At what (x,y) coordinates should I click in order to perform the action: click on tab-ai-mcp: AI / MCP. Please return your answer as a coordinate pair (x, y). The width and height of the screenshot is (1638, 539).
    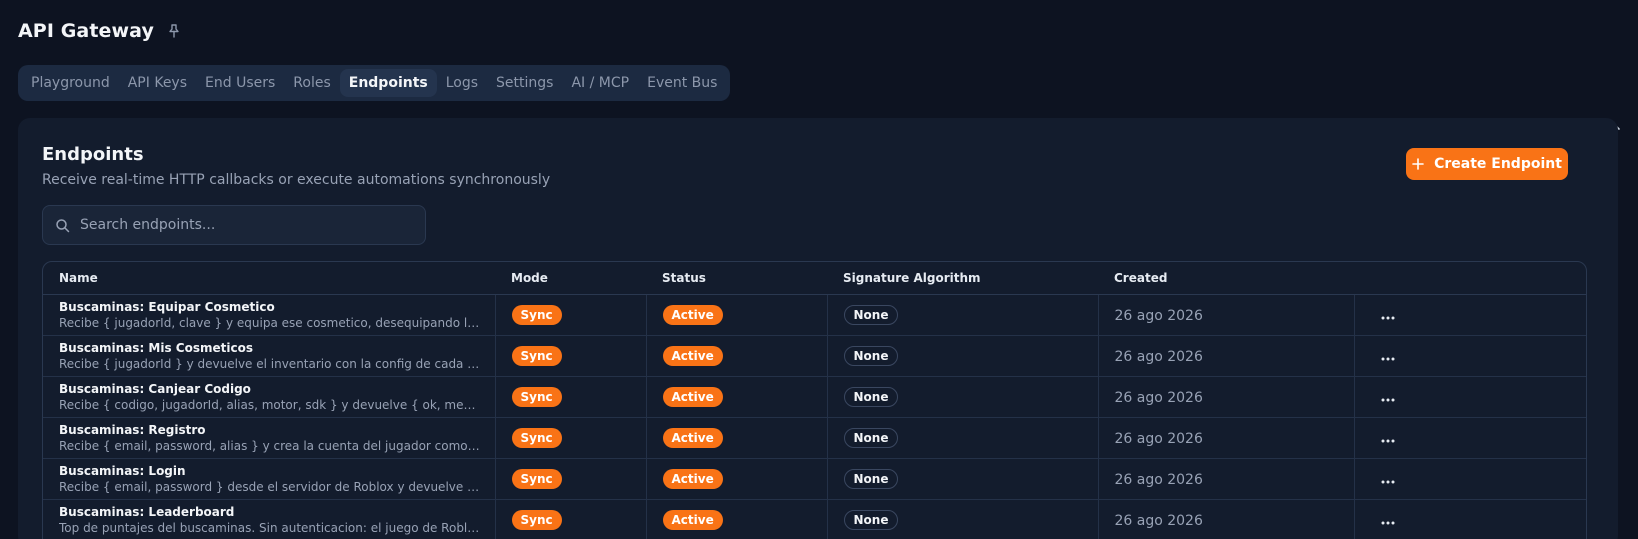
    Looking at the image, I should click on (600, 83).